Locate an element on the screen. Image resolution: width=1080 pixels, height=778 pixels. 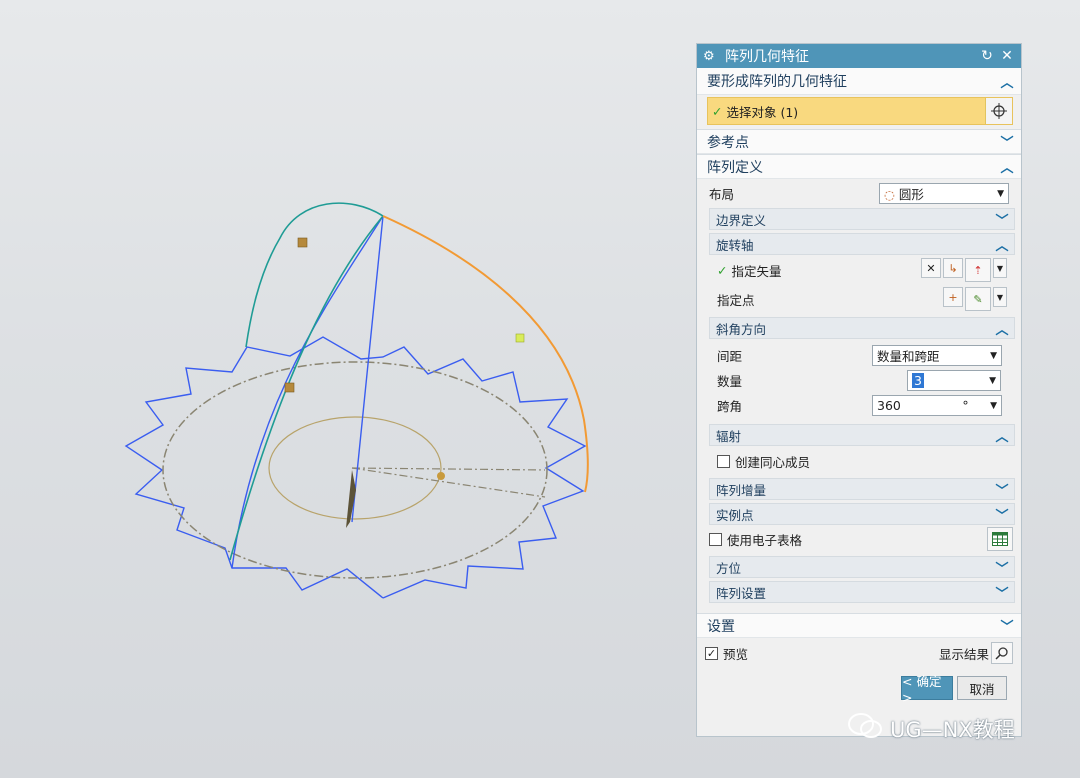
vector-dialog-icon: ✕ is located at coordinates (931, 268).